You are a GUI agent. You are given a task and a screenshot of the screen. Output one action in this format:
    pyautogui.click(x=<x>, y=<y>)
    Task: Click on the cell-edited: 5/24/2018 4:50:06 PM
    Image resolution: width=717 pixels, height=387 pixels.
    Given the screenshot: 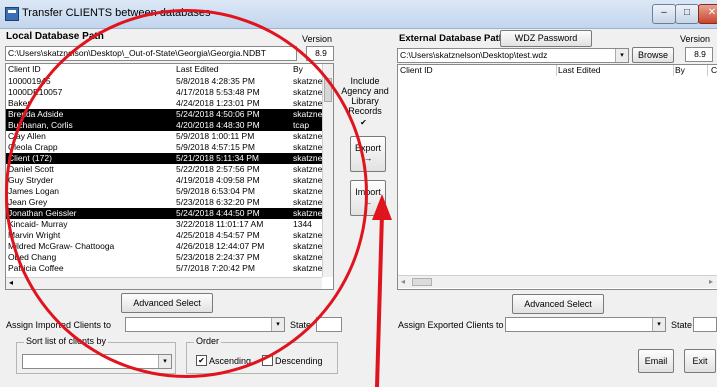 What is the action you would take?
    pyautogui.click(x=218, y=114)
    